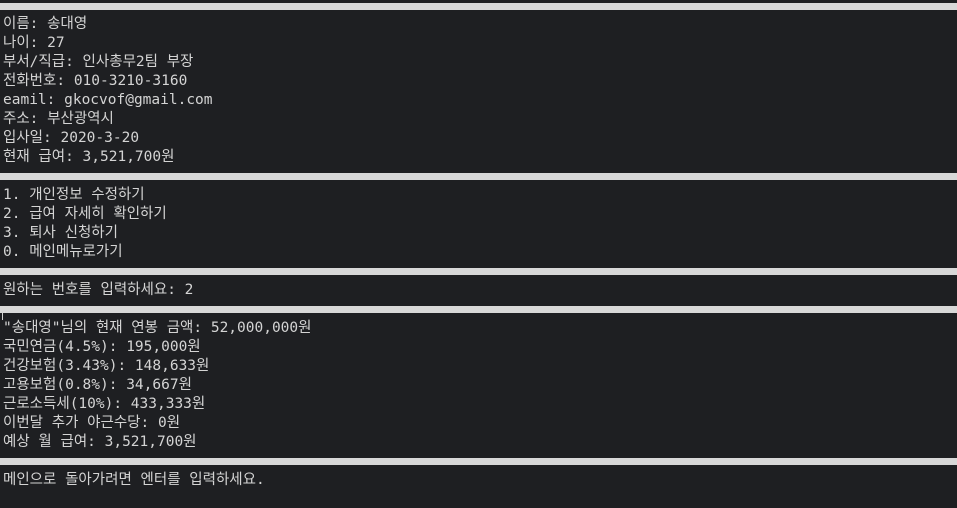 The height and width of the screenshot is (508, 957). What do you see at coordinates (58, 119) in the screenshot?
I see `employee-address: 주소: 부산광역시` at bounding box center [58, 119].